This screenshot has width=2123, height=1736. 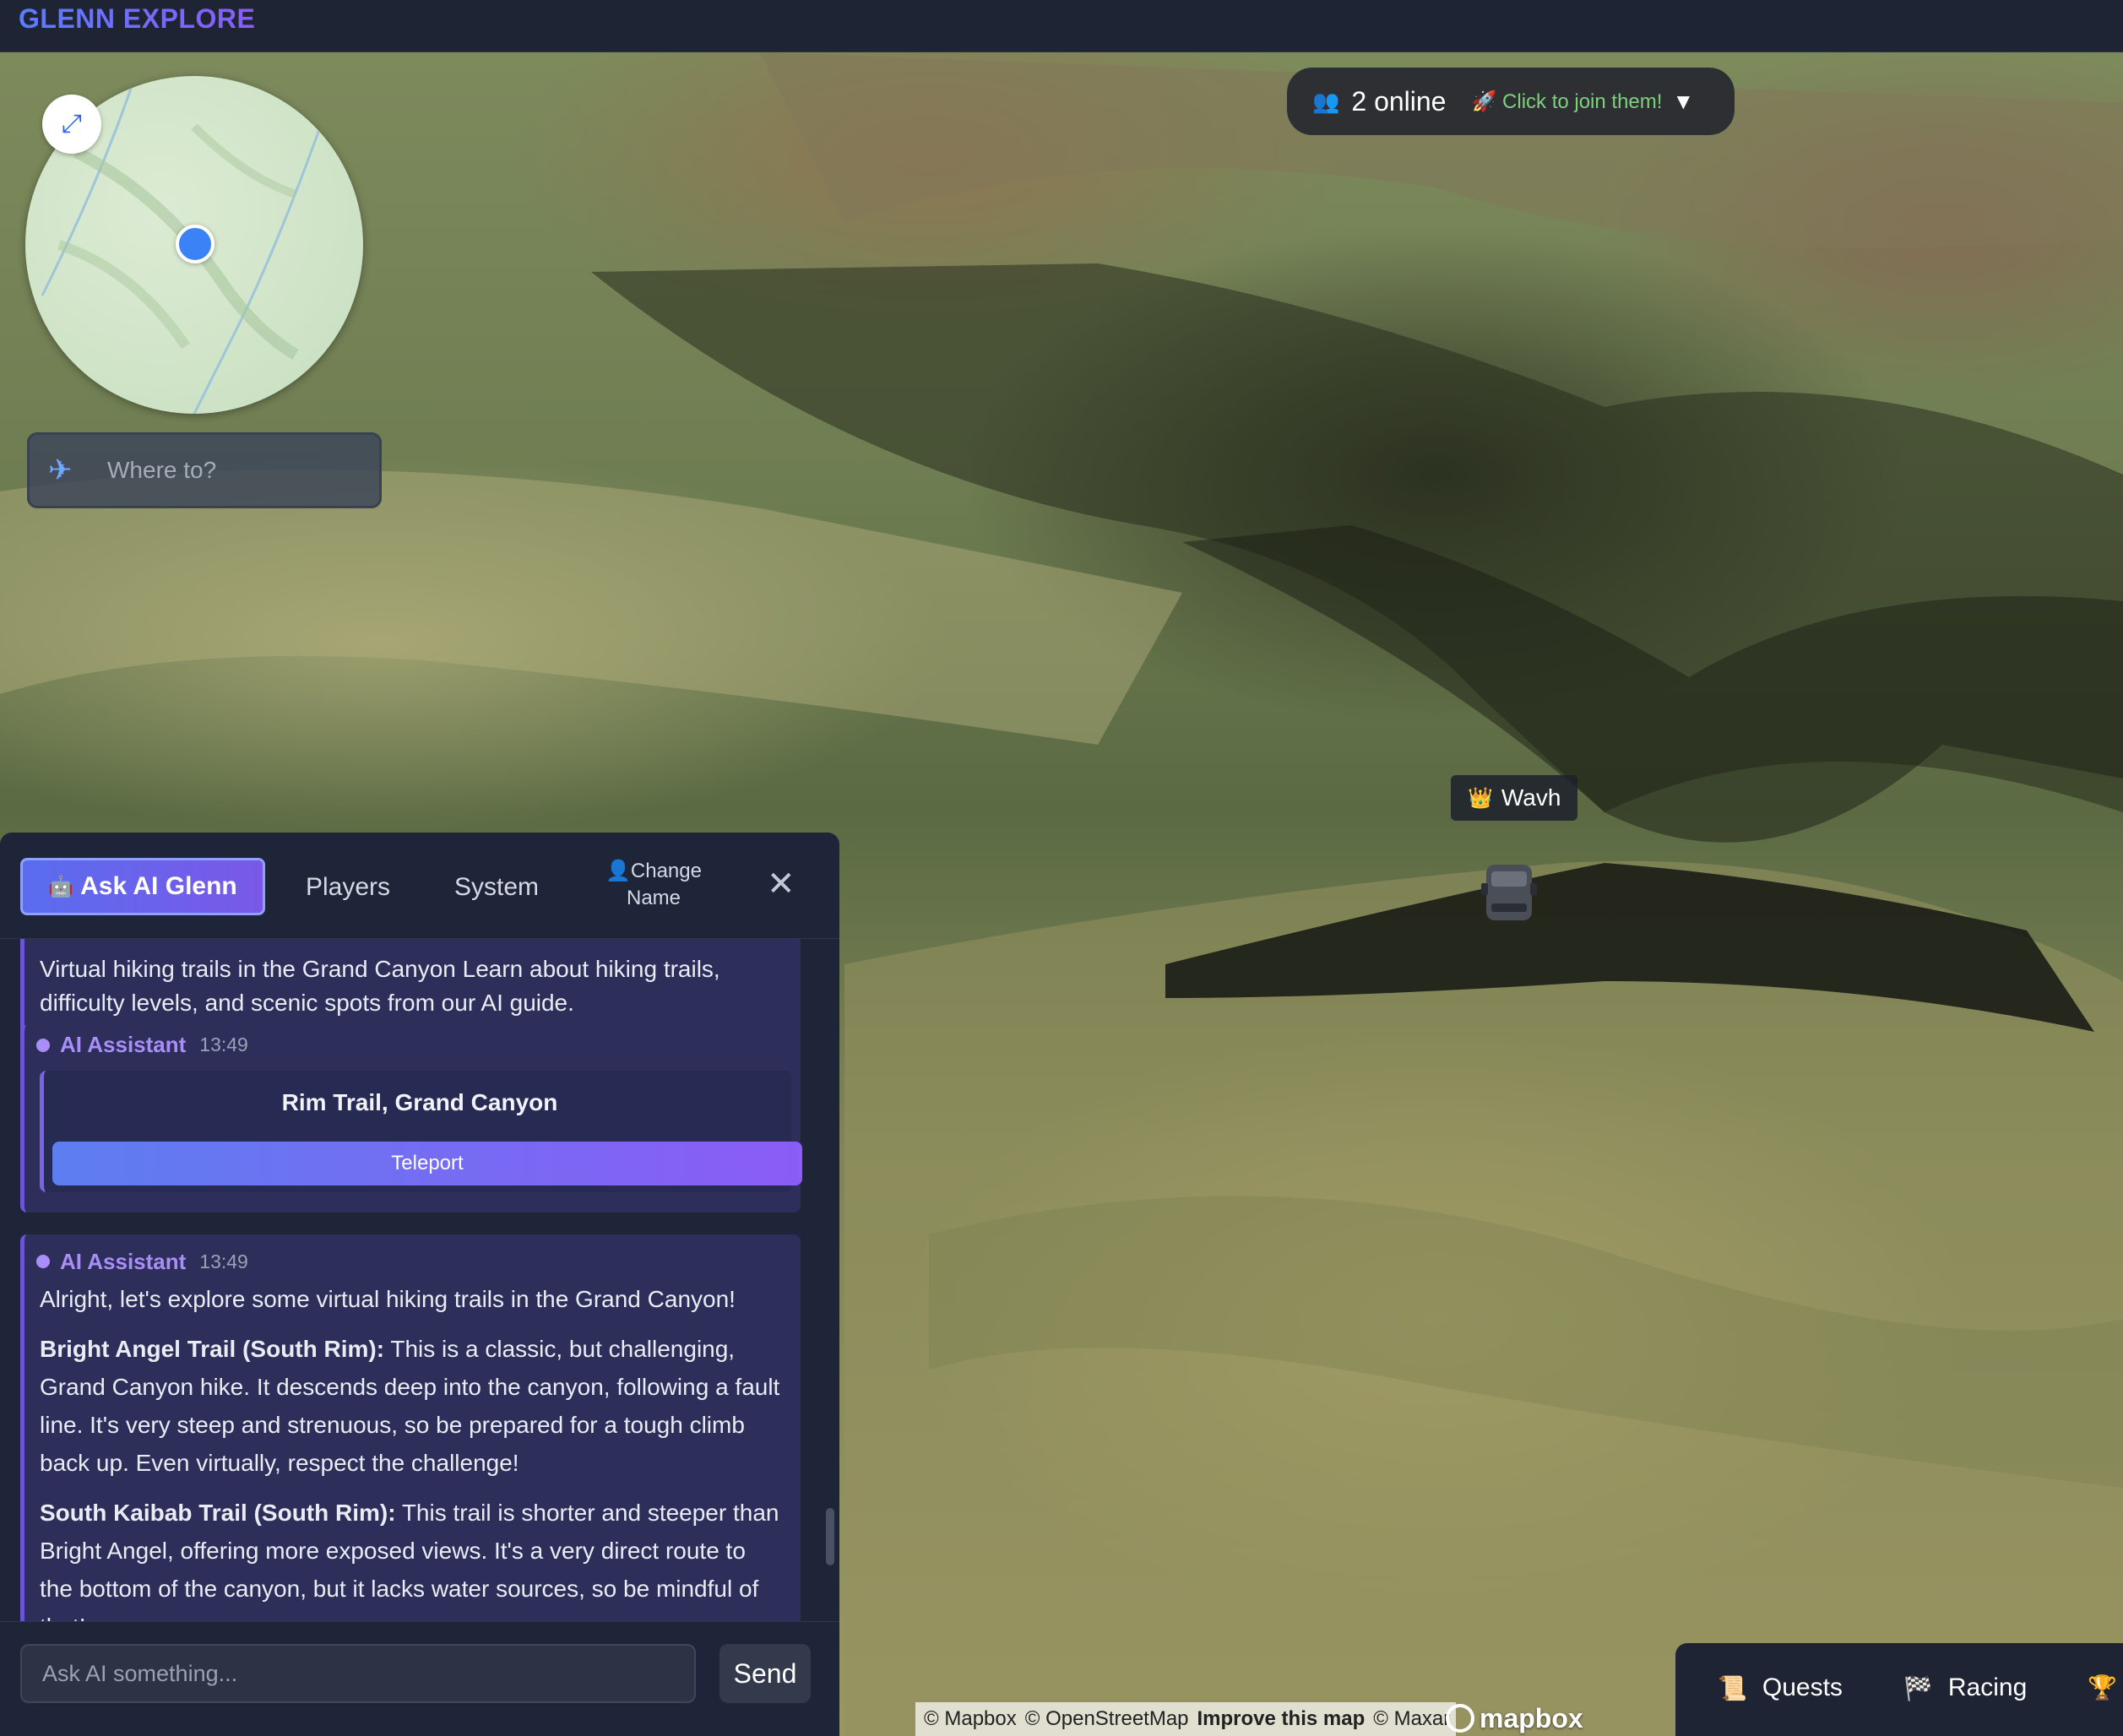 What do you see at coordinates (1988, 1688) in the screenshot?
I see `racing-label: Racing` at bounding box center [1988, 1688].